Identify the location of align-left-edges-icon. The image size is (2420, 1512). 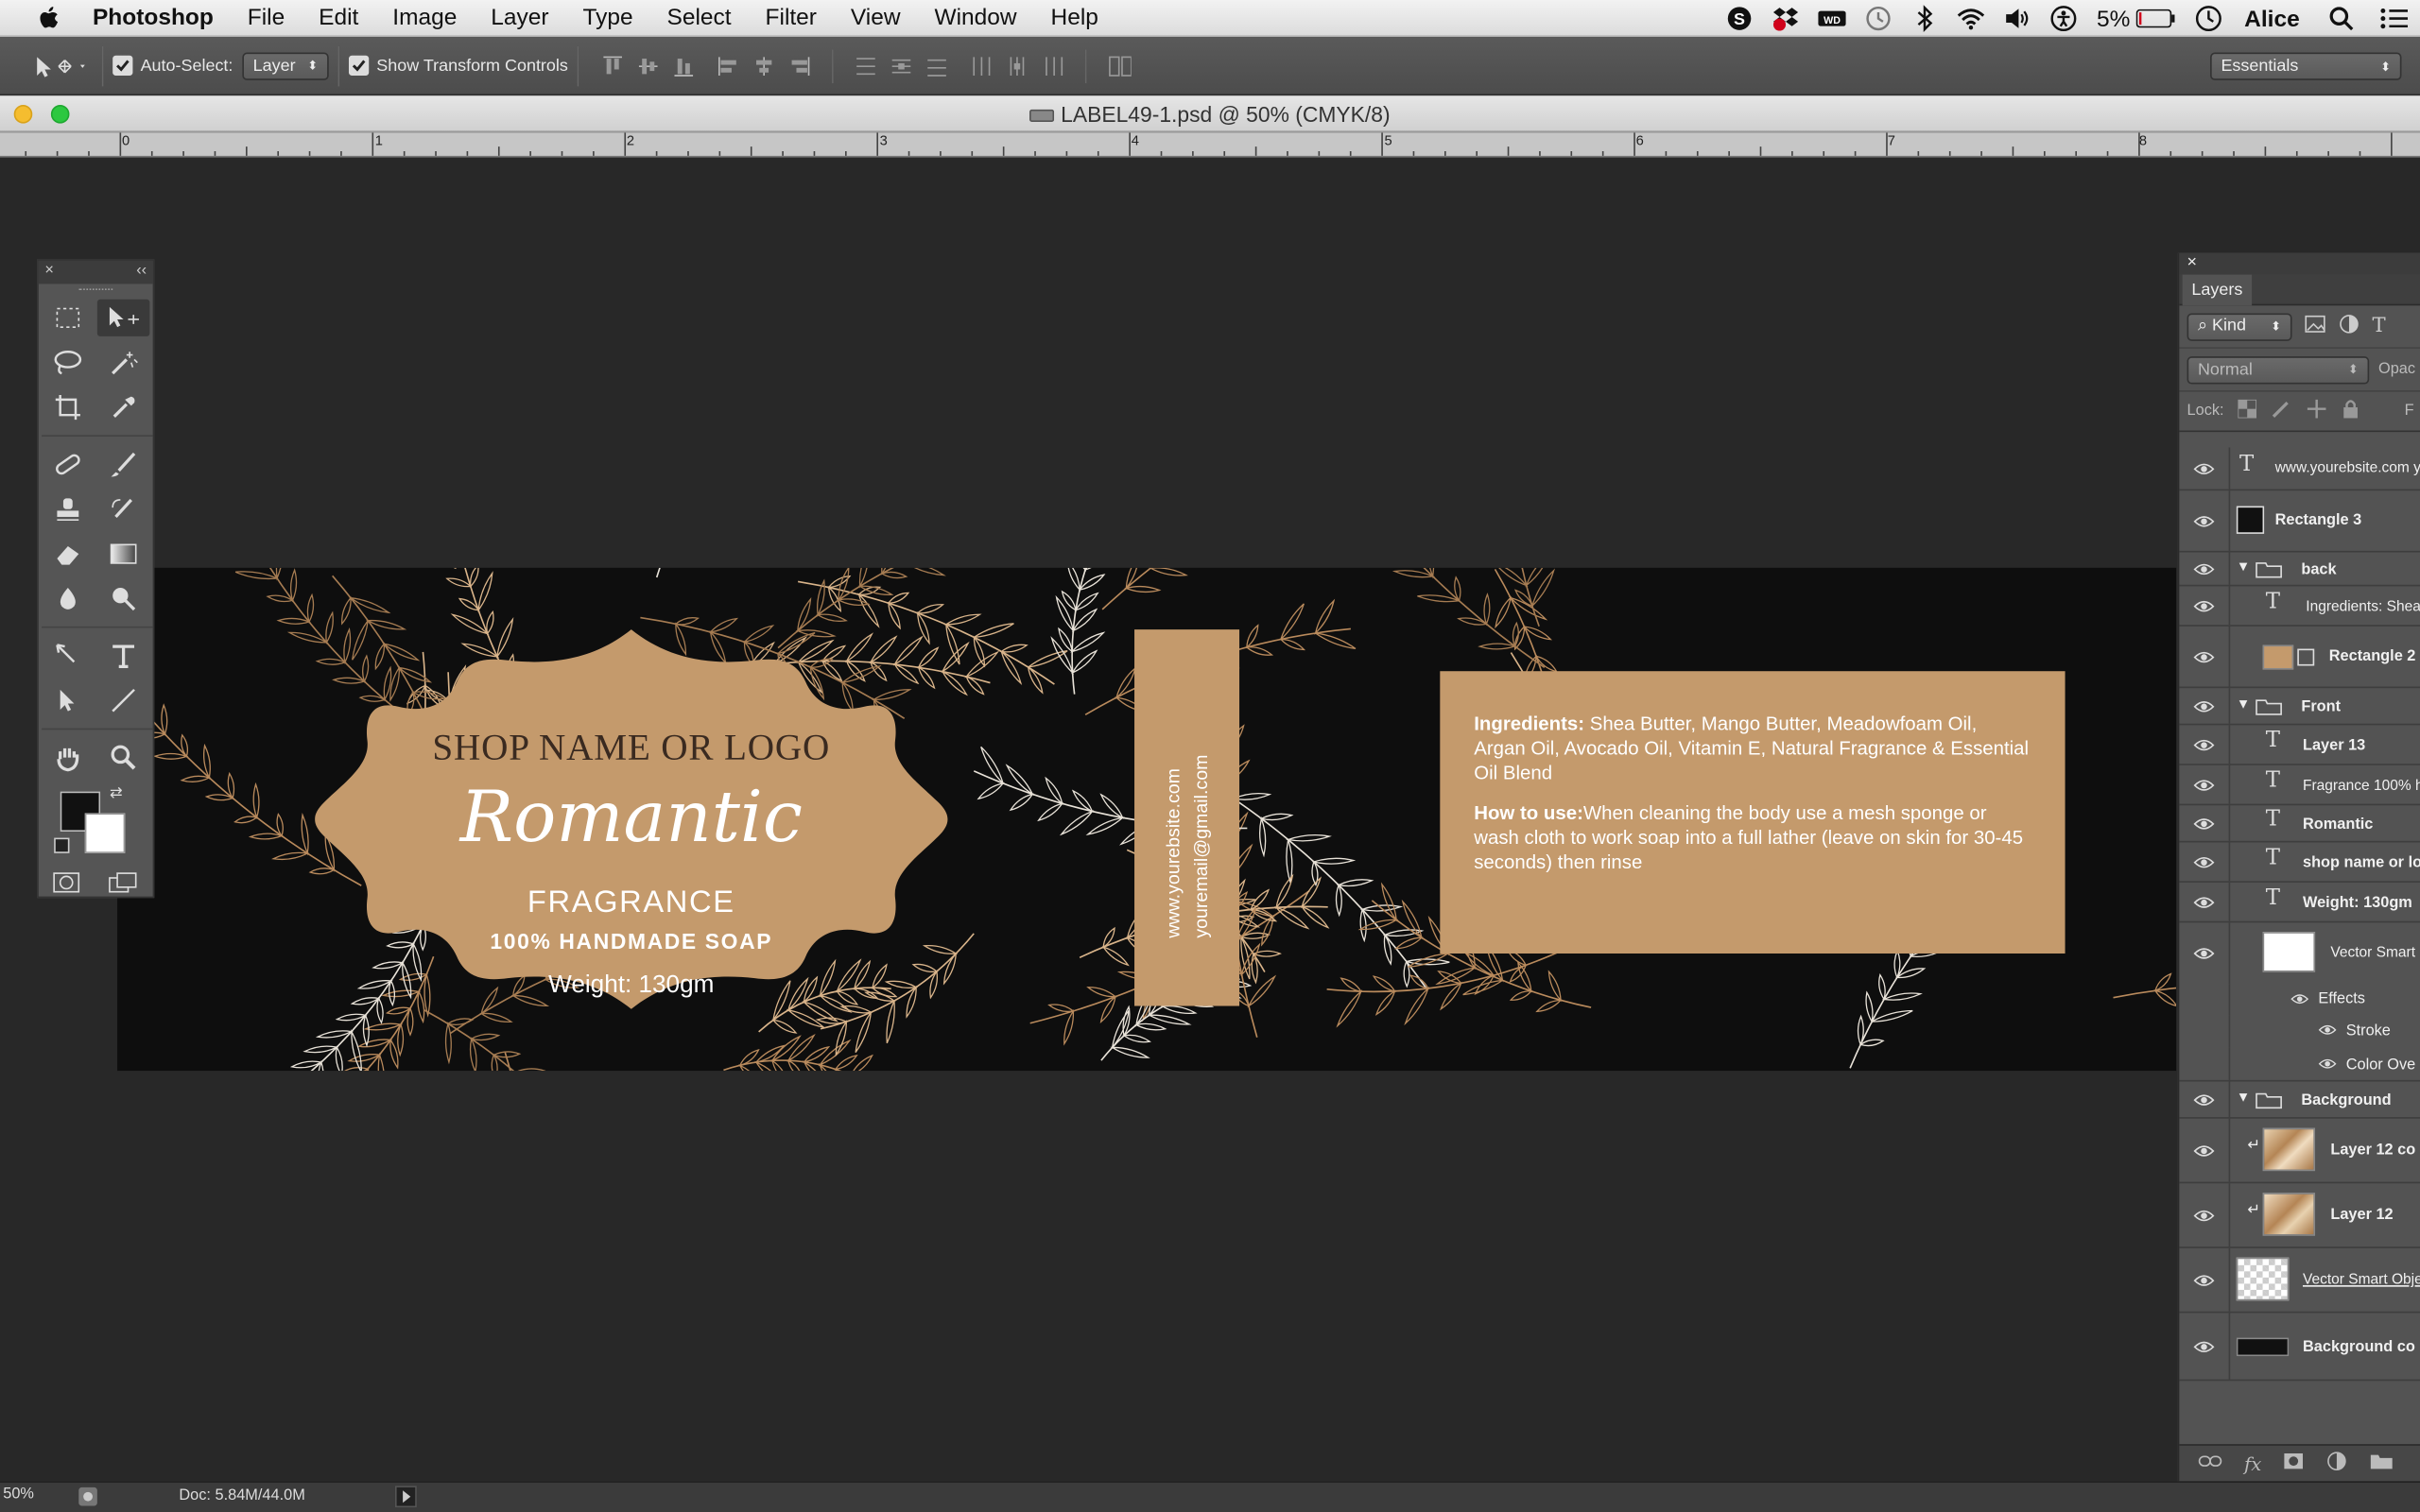
(729, 65).